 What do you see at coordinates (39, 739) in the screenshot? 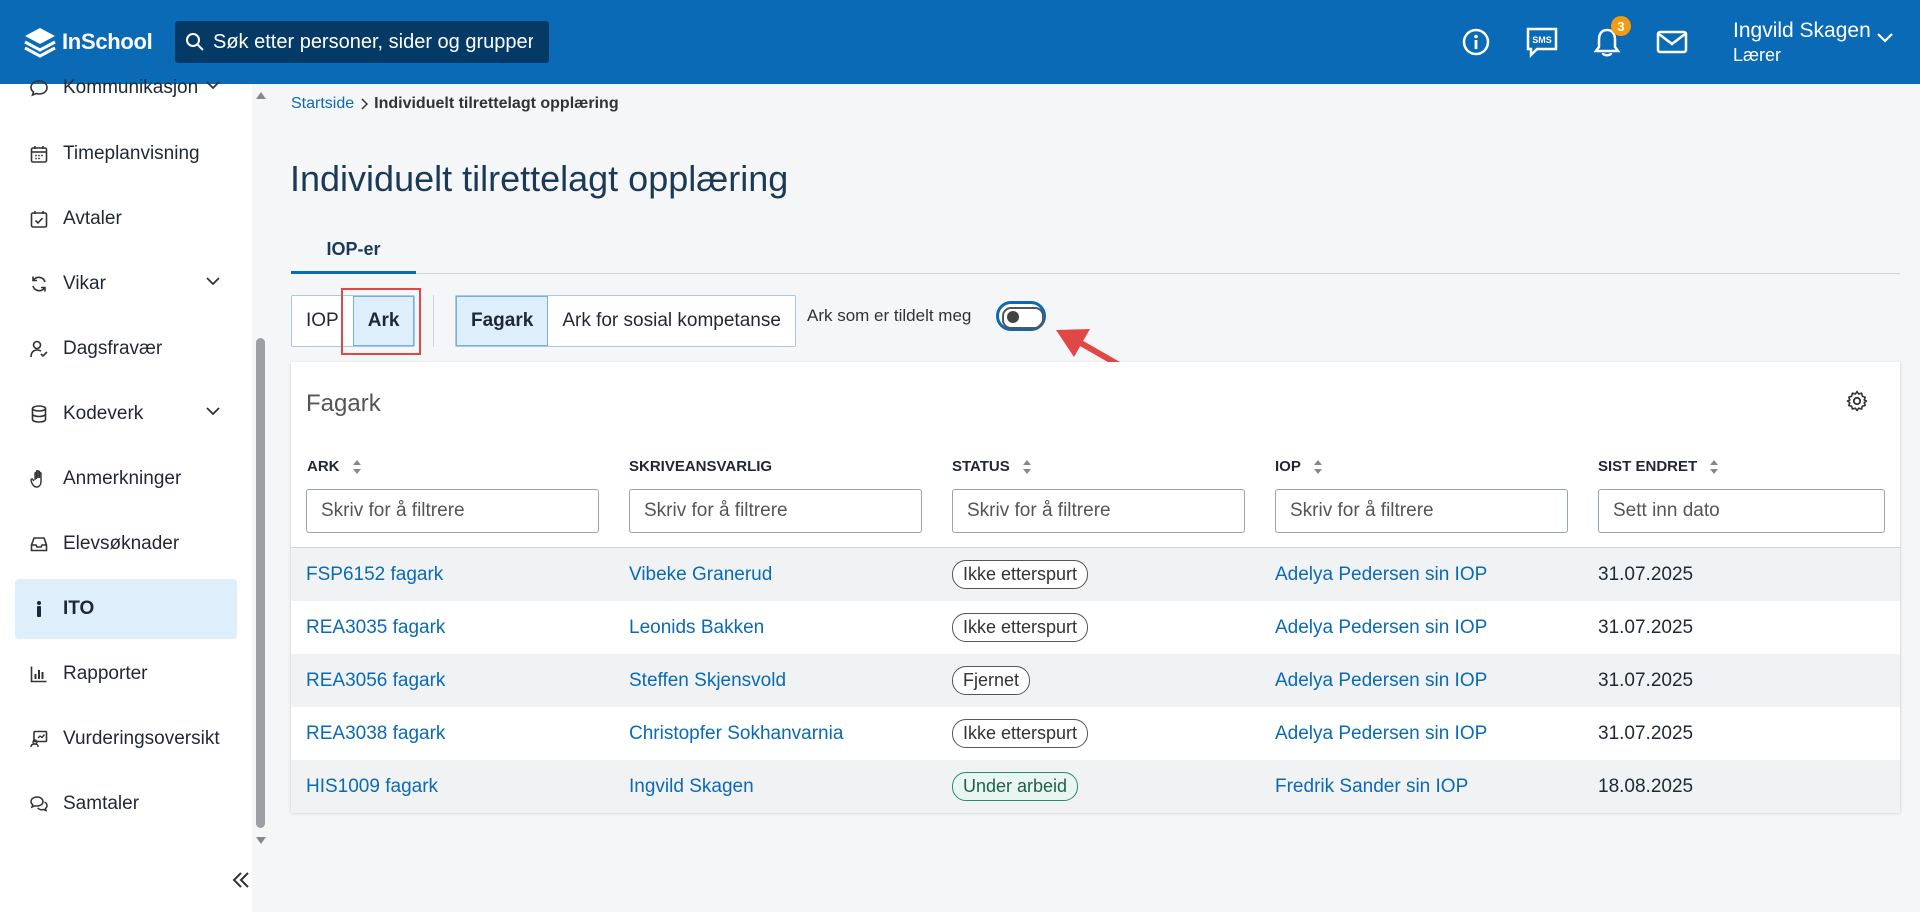
I see `assessment-icon` at bounding box center [39, 739].